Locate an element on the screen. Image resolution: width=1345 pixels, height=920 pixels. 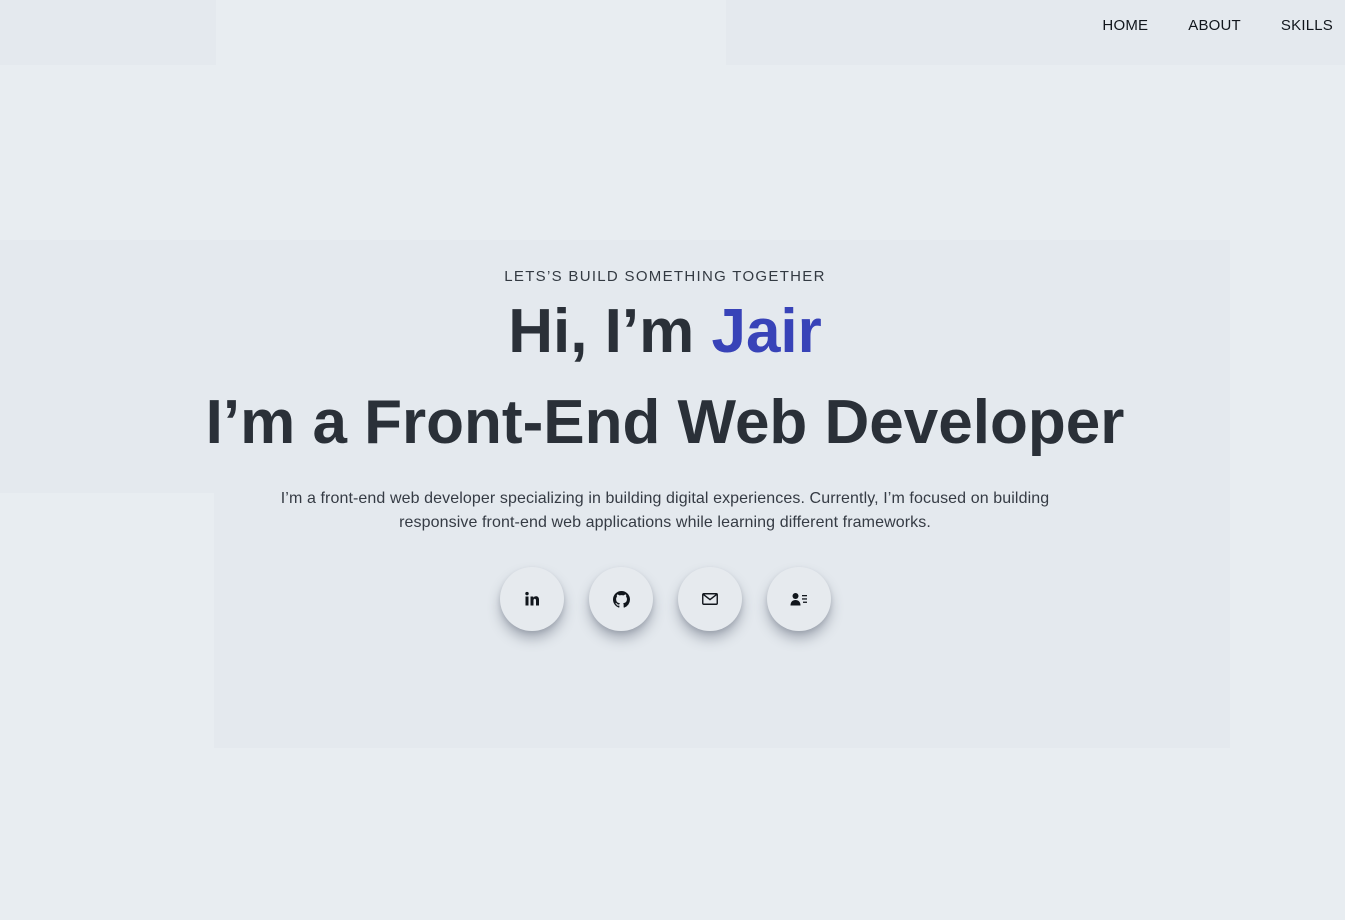
resume-button is located at coordinates (799, 599).